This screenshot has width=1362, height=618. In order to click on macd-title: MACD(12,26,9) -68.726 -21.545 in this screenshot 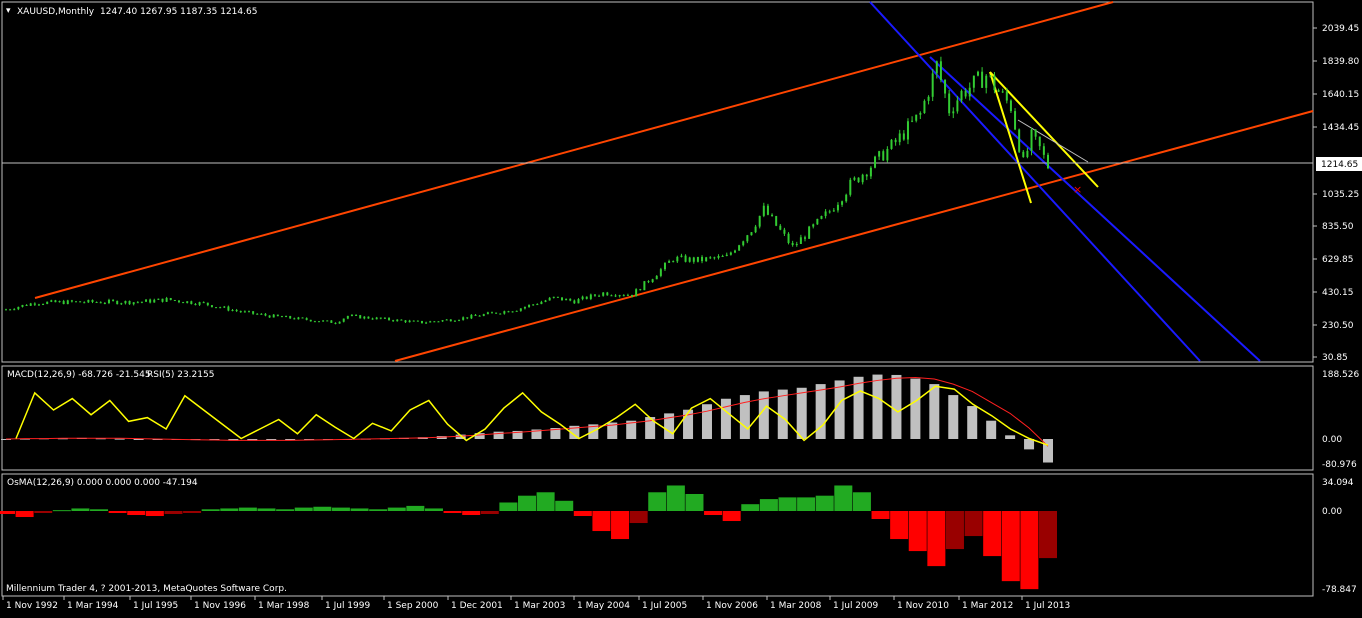, I will do `click(79, 375)`.